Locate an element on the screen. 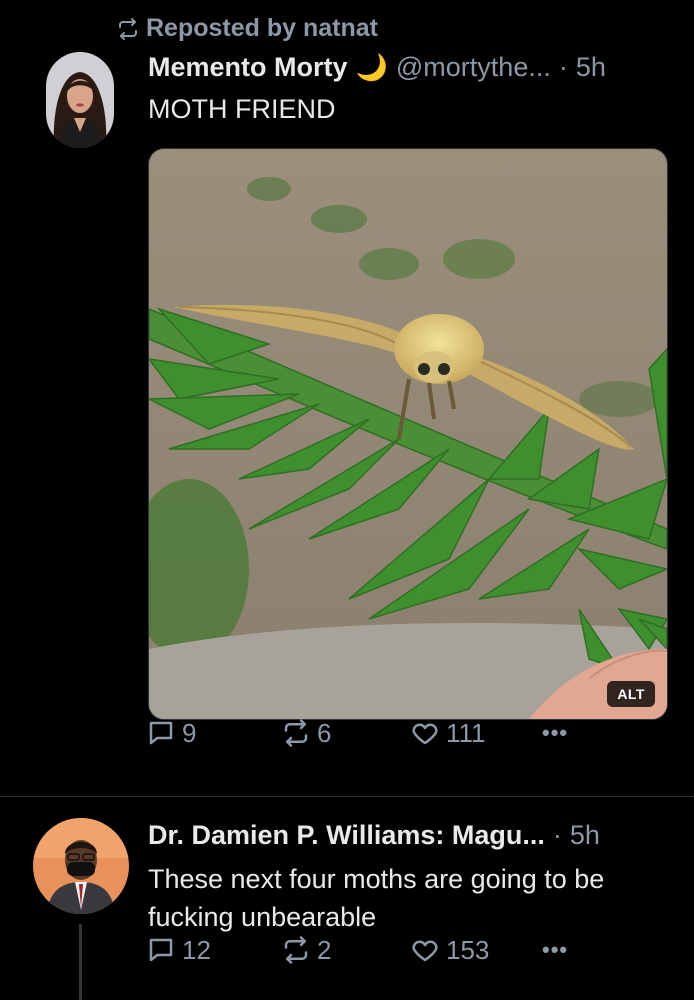 This screenshot has height=1000, width=694. post-header: Dr. Damien P. Williams: Magu... · 5h is located at coordinates (413, 835).